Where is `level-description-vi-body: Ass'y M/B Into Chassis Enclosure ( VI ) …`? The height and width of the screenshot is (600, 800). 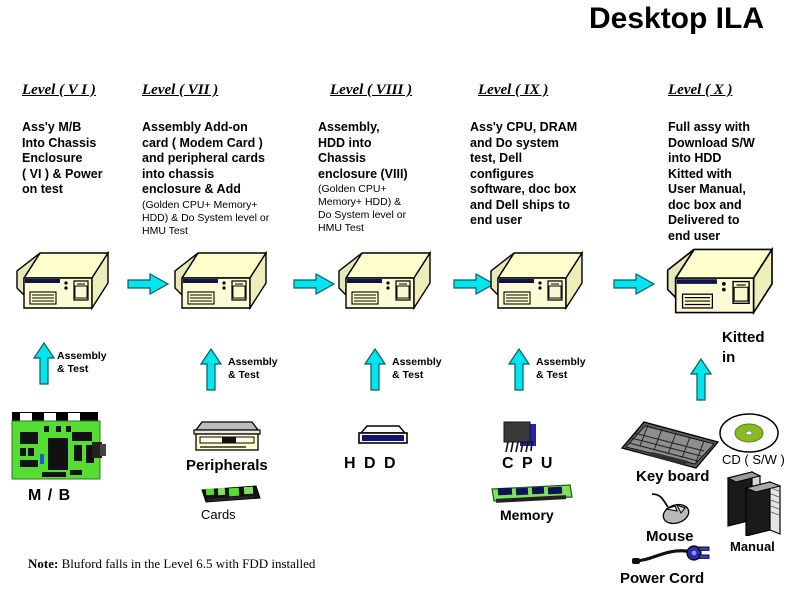 level-description-vi-body: Ass'y M/B Into Chassis Enclosure ( VI ) … is located at coordinates (62, 158).